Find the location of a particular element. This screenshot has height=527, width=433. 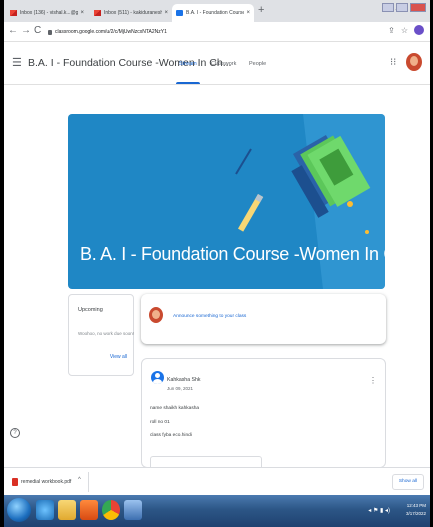

window-controls is located at coordinates (404, 7).